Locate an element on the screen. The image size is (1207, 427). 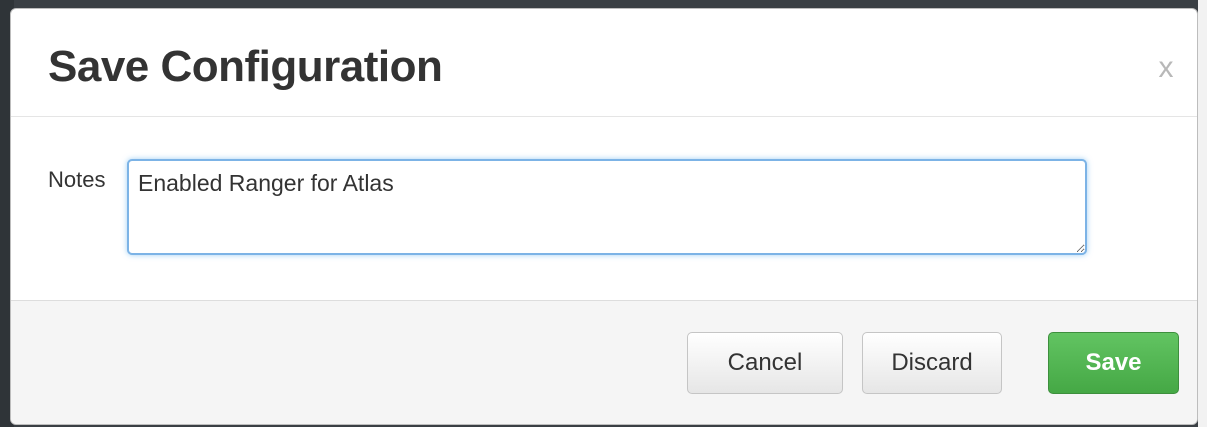
dialog-title: Save Configuration is located at coordinates (245, 66).